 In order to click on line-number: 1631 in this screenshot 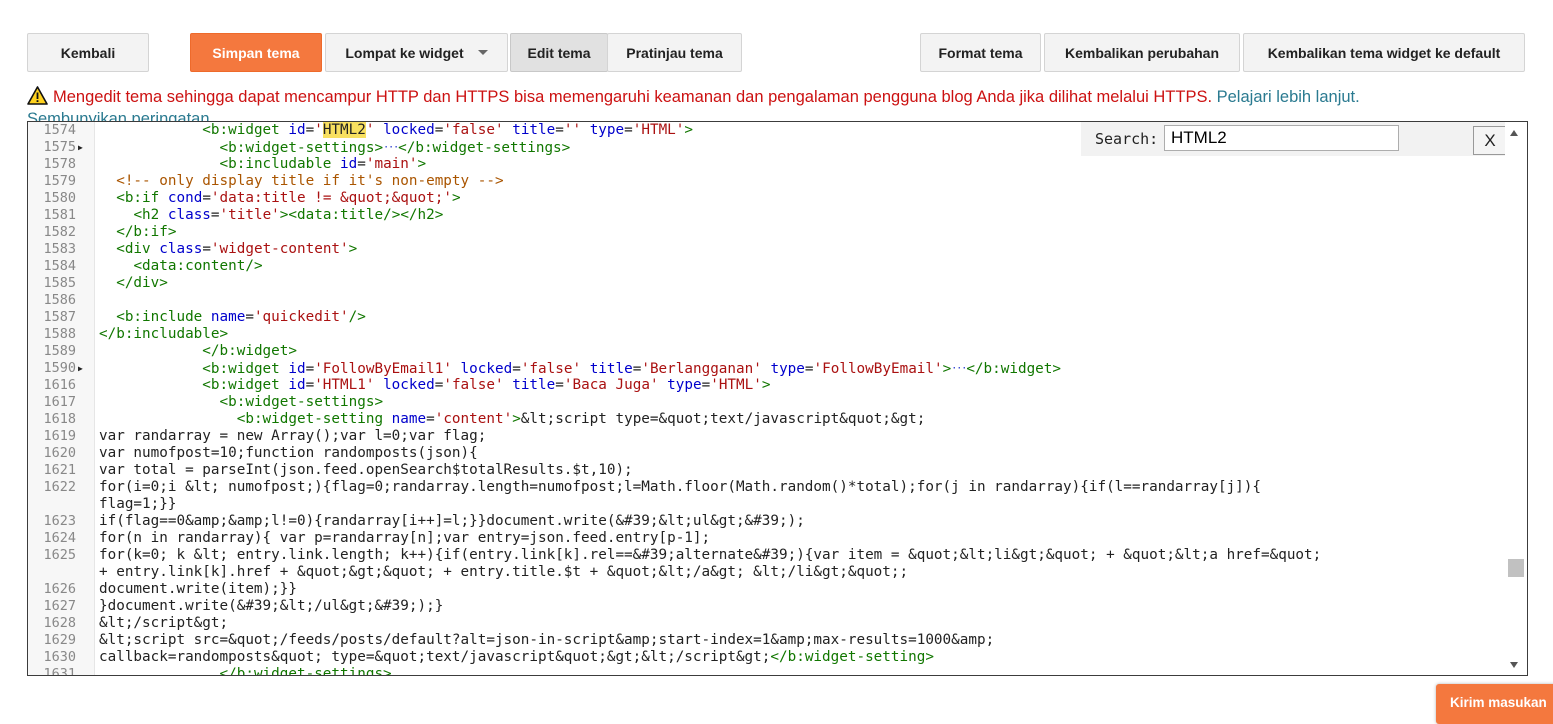, I will do `click(59, 671)`.